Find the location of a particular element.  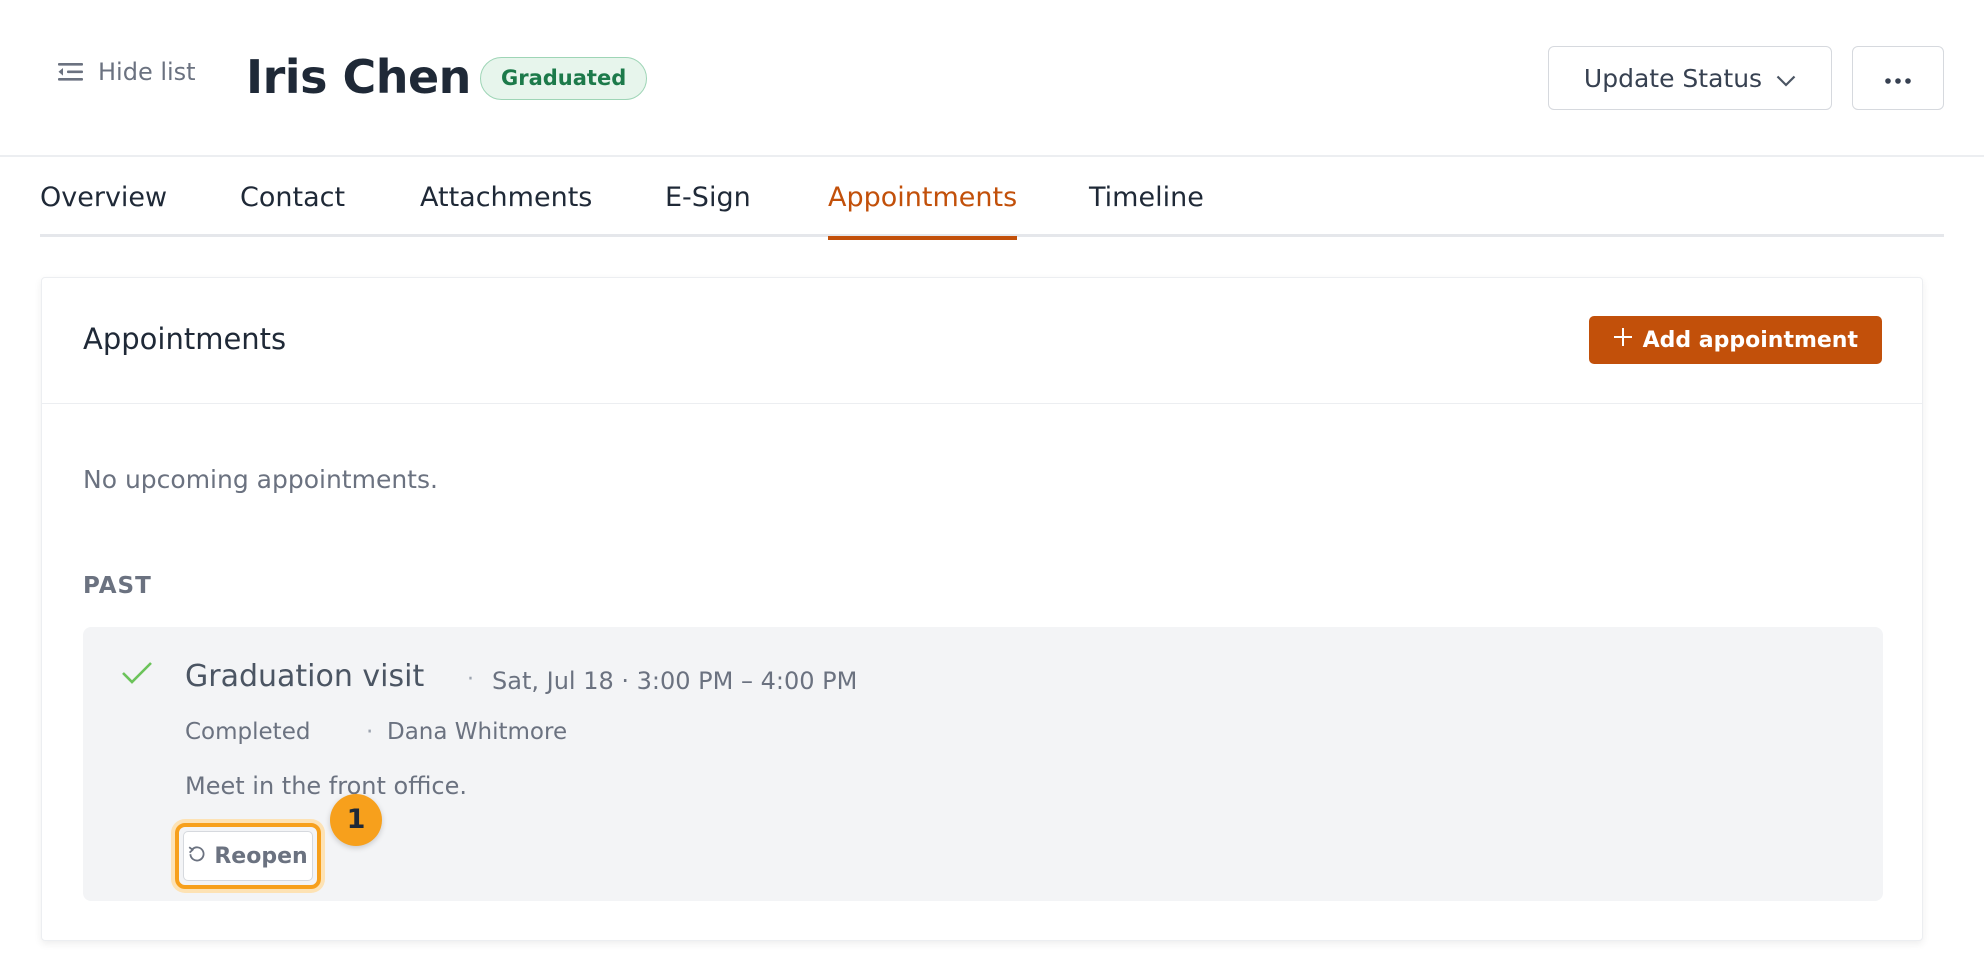

reopen-label: Reopen is located at coordinates (261, 856).